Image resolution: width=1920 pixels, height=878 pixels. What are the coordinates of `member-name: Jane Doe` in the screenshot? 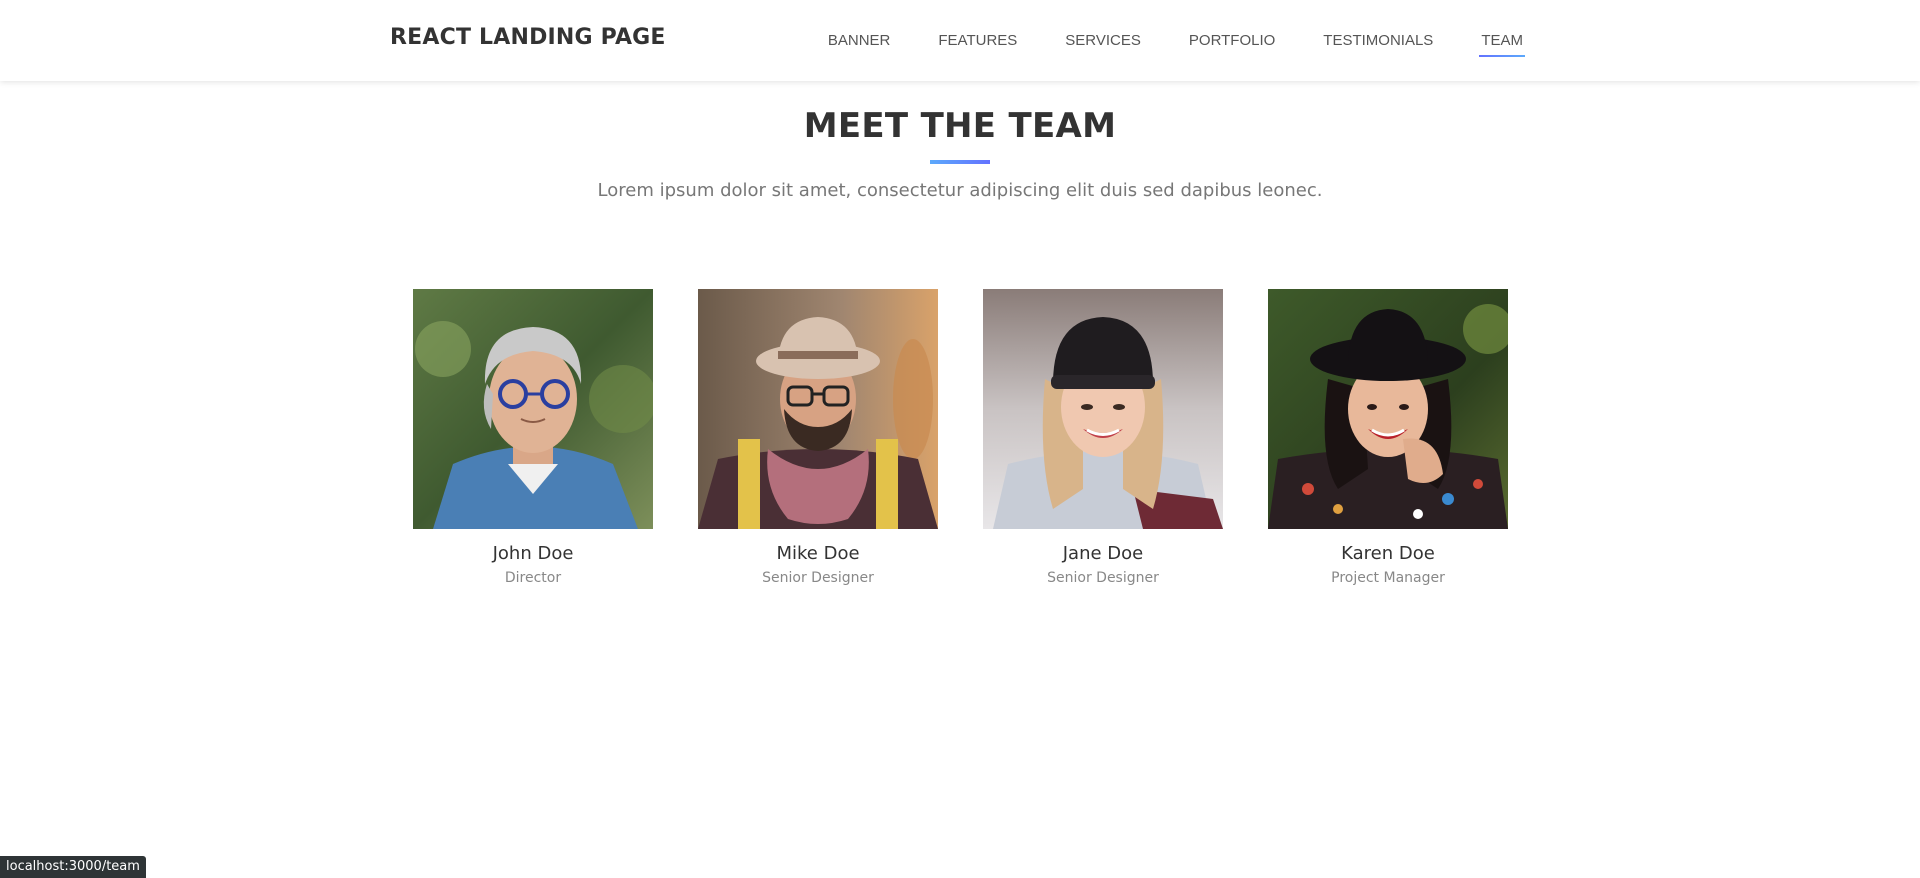 It's located at (1103, 553).